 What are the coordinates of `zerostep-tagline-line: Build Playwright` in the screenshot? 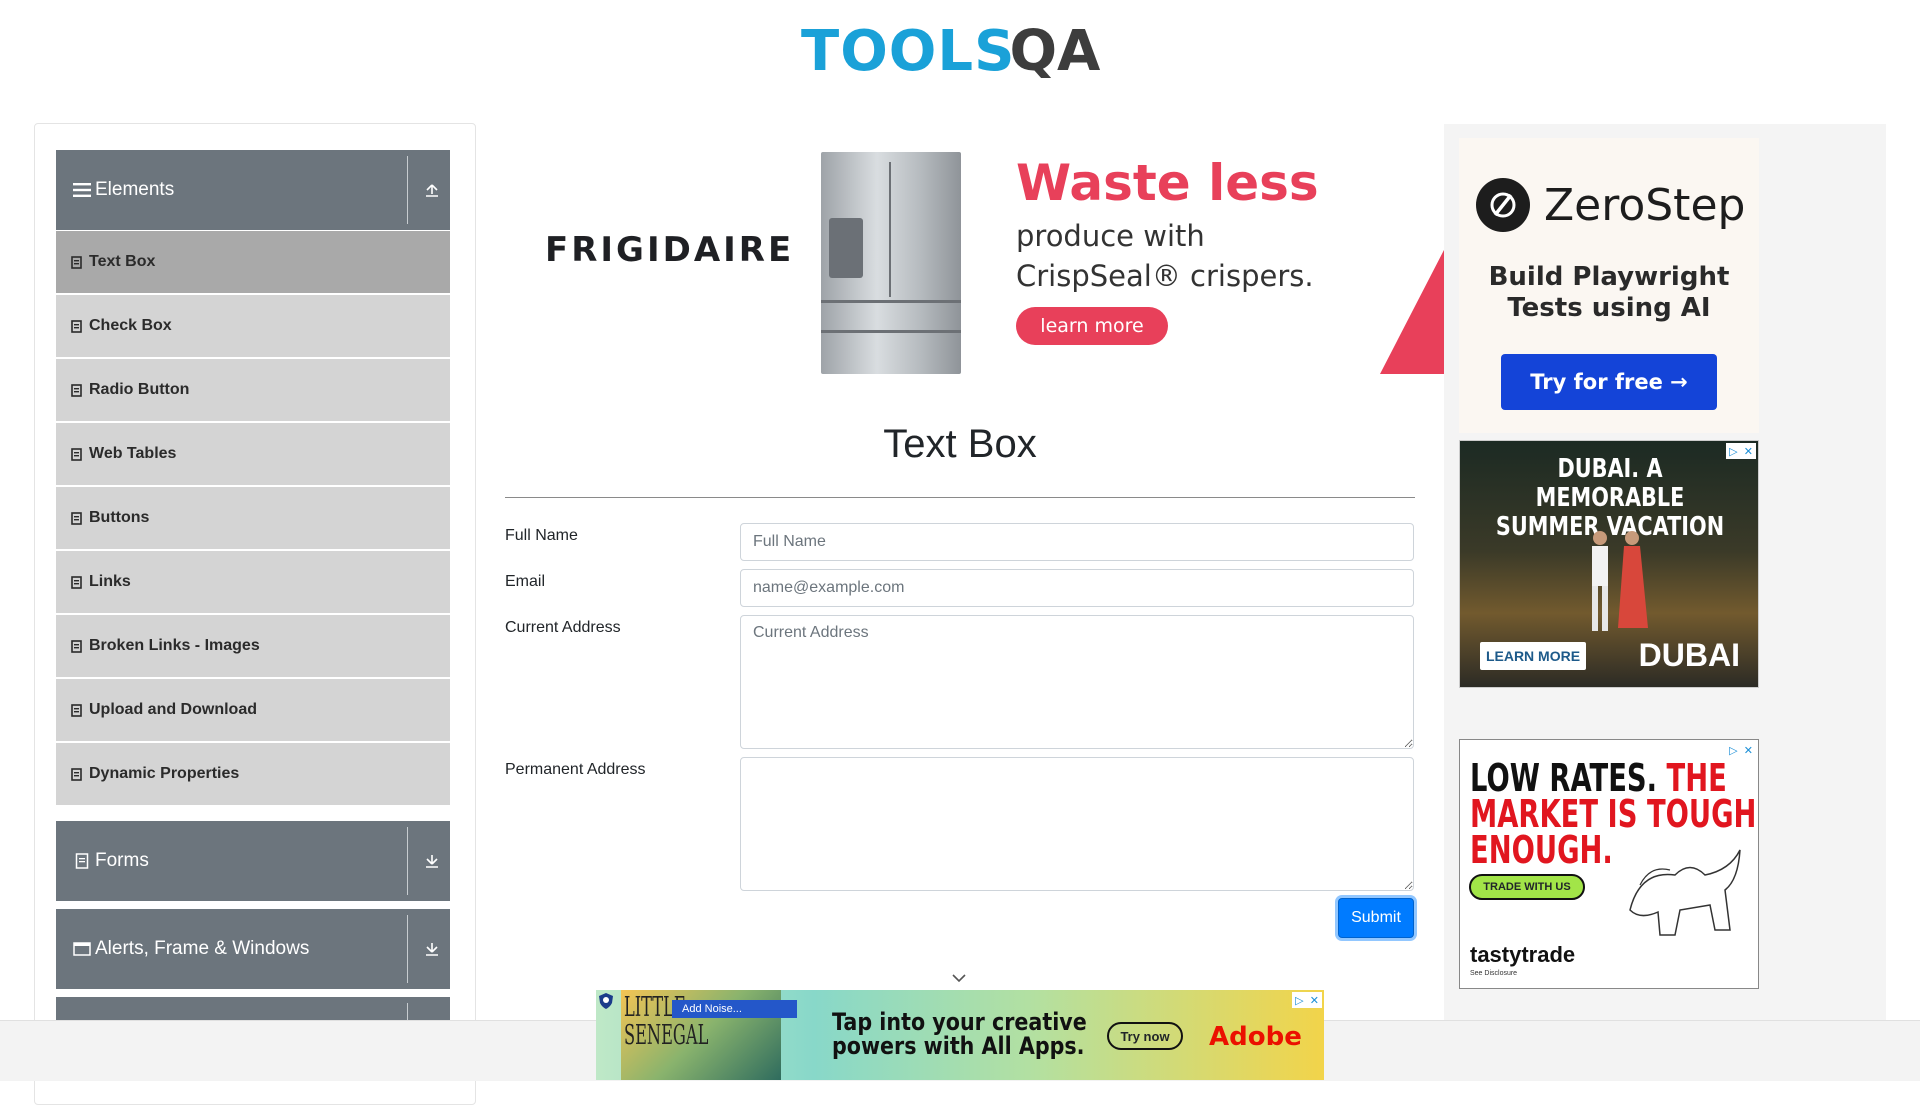 It's located at (1609, 277).